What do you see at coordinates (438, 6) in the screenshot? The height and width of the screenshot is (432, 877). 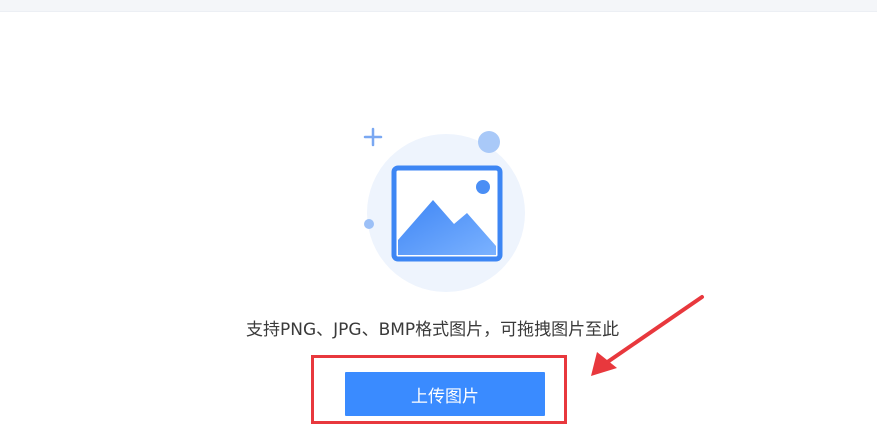 I see `top-bar` at bounding box center [438, 6].